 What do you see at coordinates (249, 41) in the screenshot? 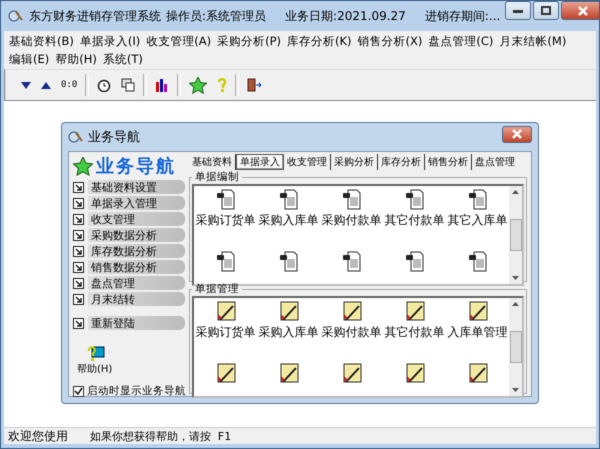
I see `menu-item: 采购分析(P)` at bounding box center [249, 41].